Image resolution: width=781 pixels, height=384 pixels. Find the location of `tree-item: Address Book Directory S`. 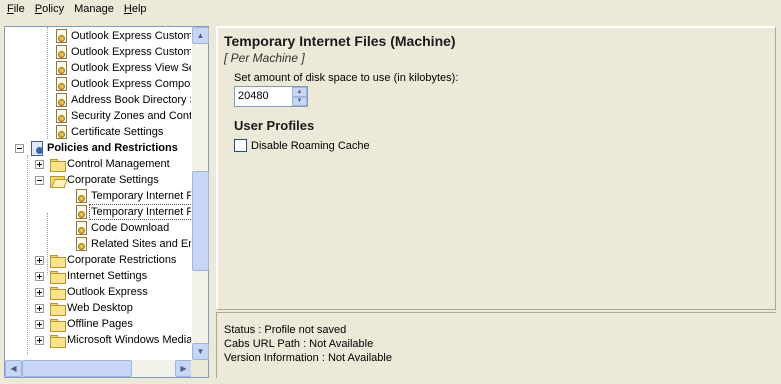

tree-item: Address Book Directory S is located at coordinates (122, 100).